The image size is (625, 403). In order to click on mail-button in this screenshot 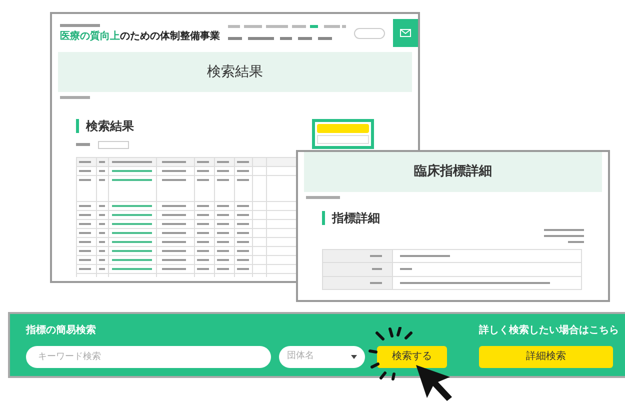, I will do `click(405, 33)`.